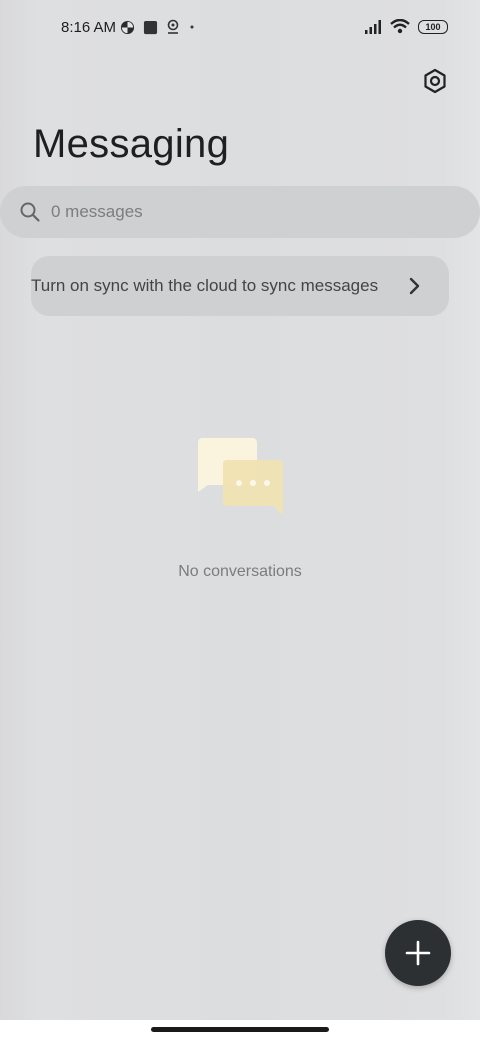  I want to click on new-message-button, so click(418, 953).